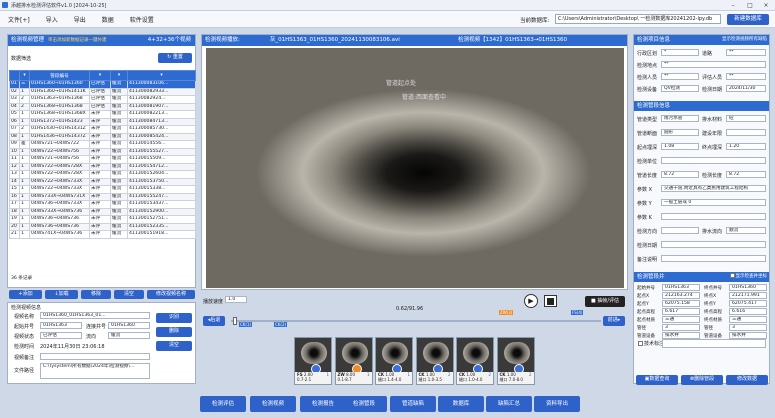 The image size is (775, 418). I want to click on field-input: 1.08, so click(680, 146).